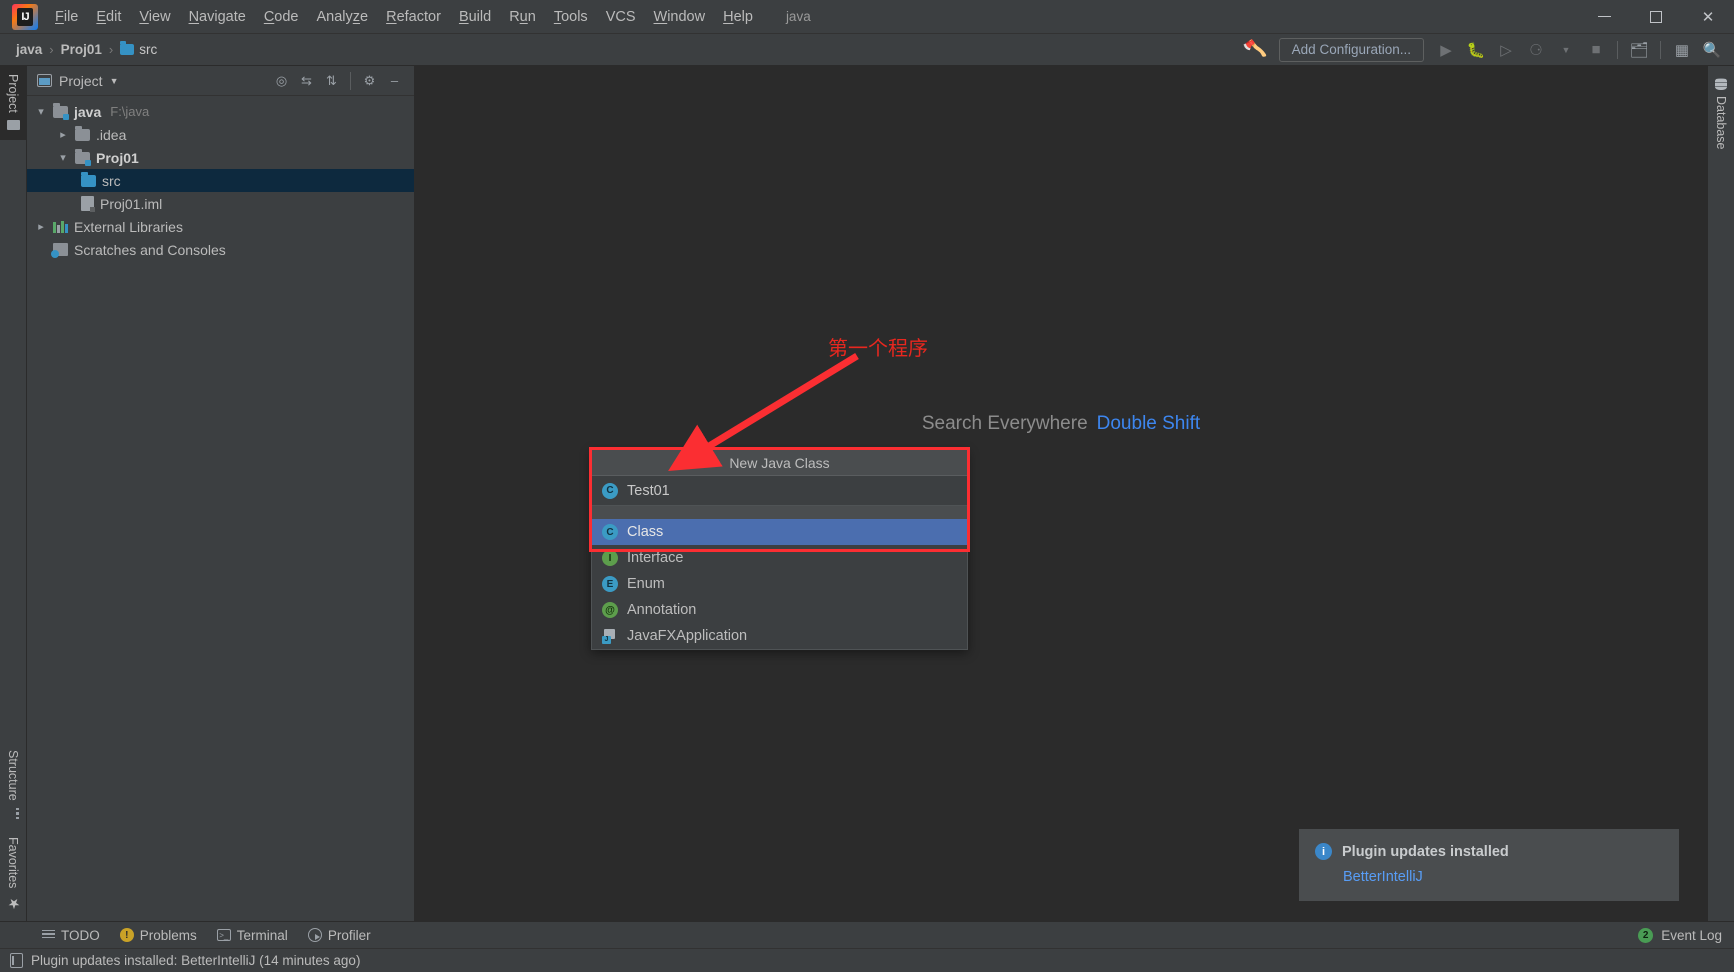  Describe the element at coordinates (1506, 50) in the screenshot. I see `run-coverage-icon: ▷` at that location.